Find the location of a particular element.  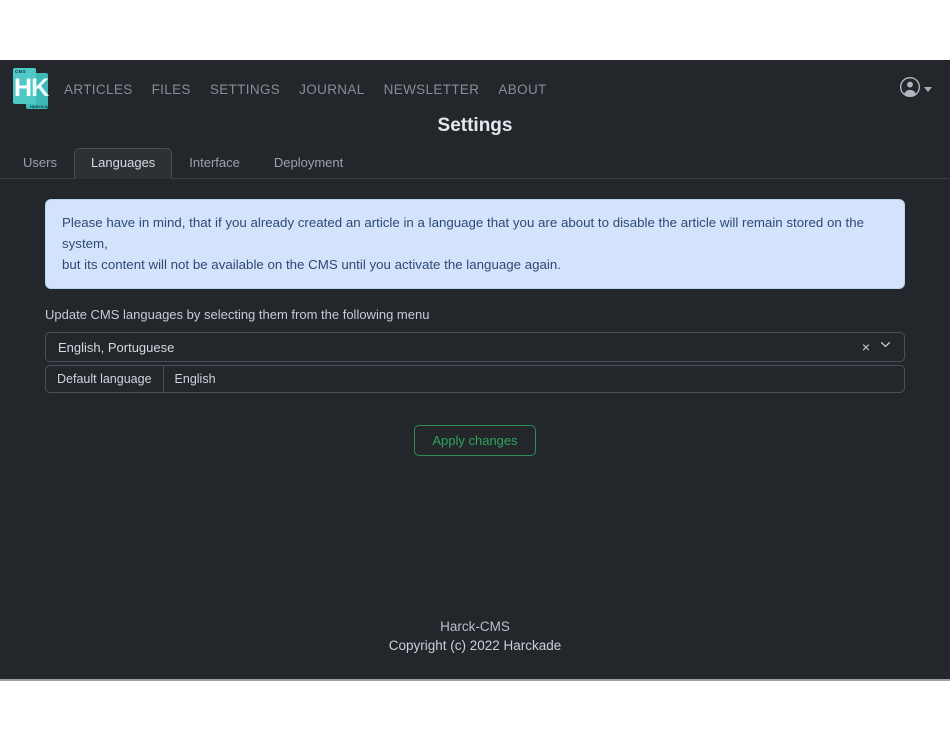

tab-deployment: Deployment is located at coordinates (308, 163).